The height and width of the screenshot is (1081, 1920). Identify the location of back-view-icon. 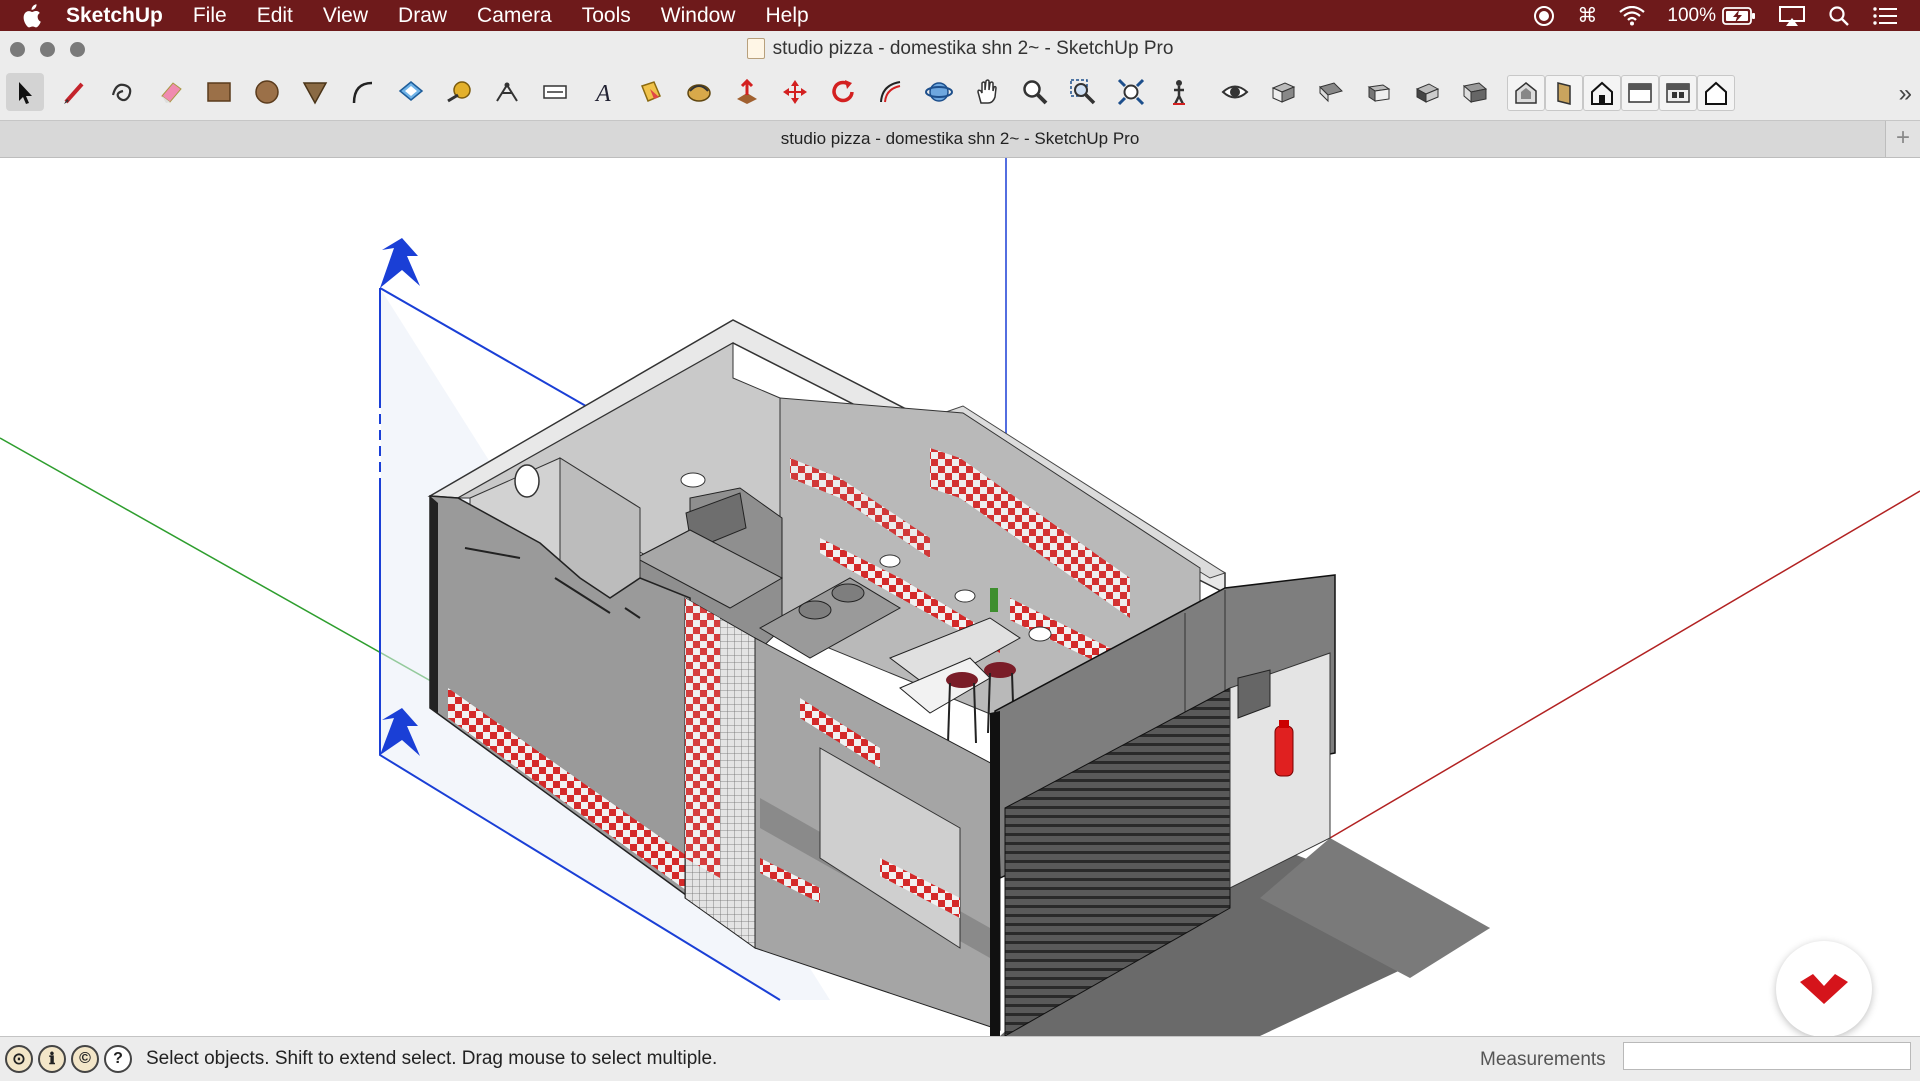
(1475, 93).